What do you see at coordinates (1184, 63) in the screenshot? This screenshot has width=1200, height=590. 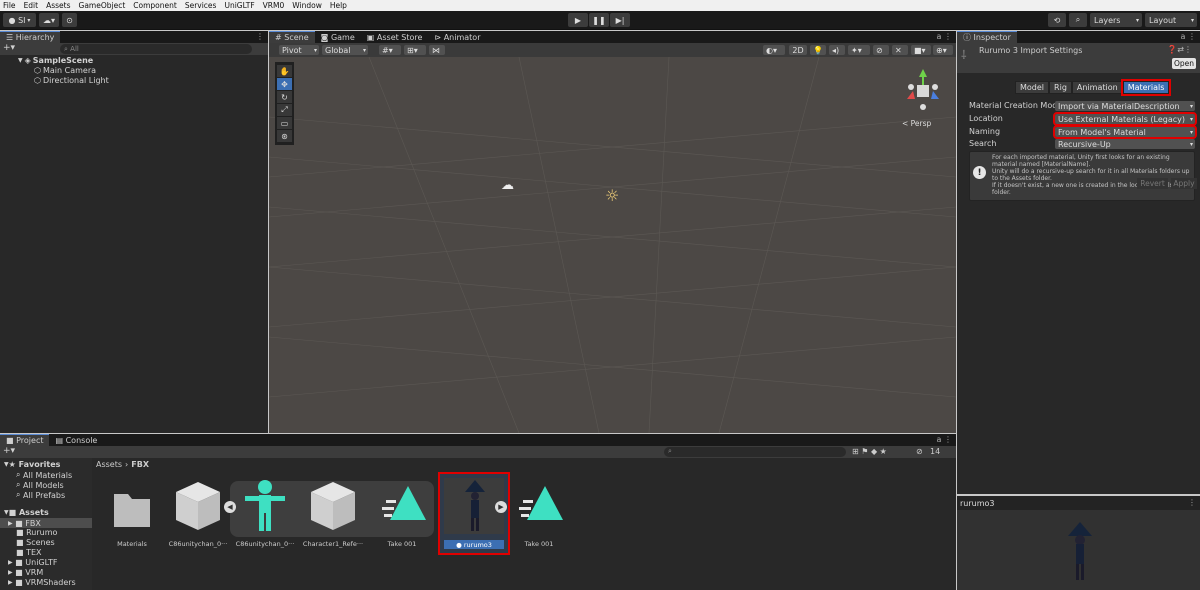 I see `open-button: Open` at bounding box center [1184, 63].